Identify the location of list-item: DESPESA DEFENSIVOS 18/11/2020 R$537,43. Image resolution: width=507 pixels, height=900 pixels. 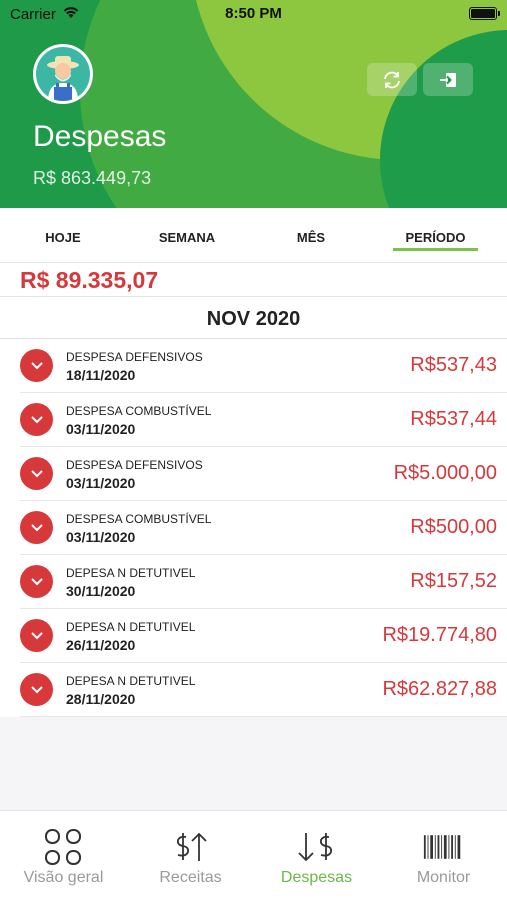
(253, 366).